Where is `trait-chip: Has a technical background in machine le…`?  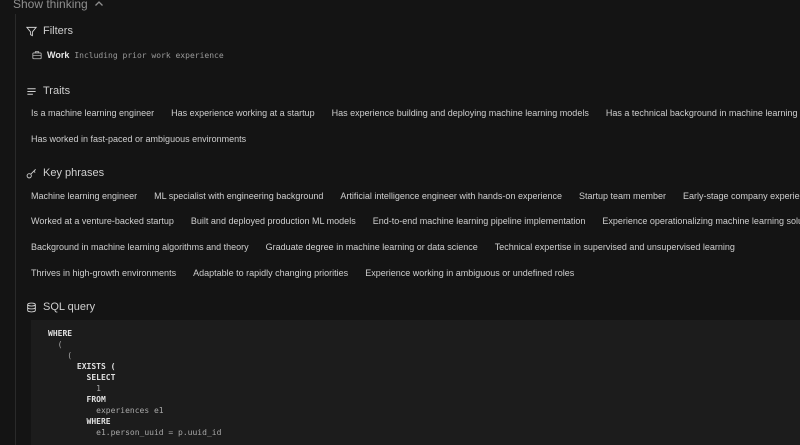
trait-chip: Has a technical background in machine le… is located at coordinates (701, 113).